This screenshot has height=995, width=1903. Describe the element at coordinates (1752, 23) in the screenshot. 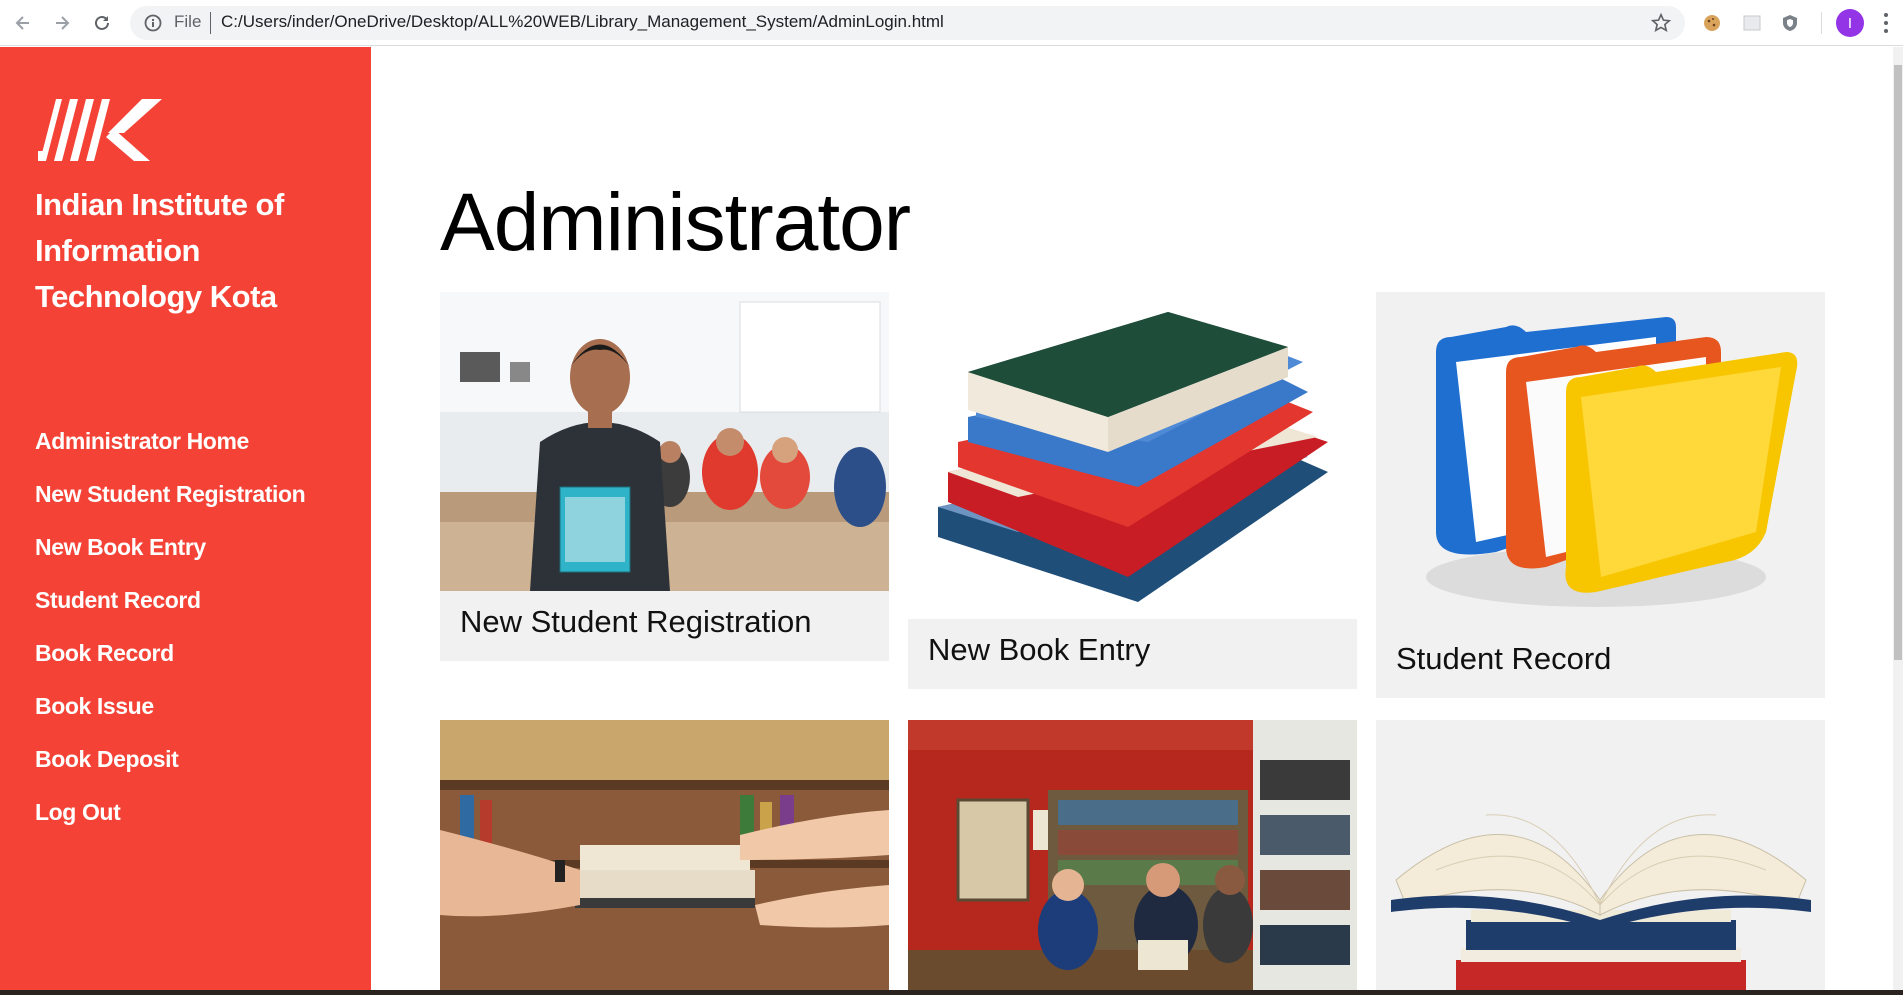

I see `extension-icon` at that location.